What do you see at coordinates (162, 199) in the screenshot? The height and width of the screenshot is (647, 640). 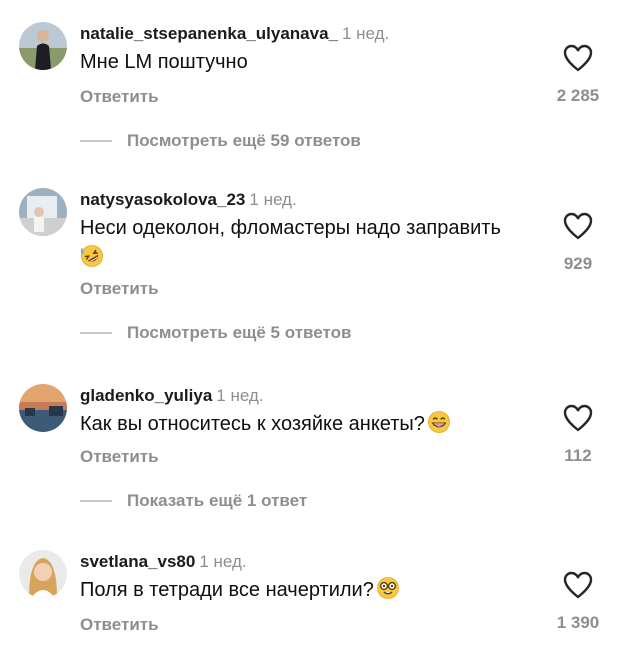 I see `username: natysyasokolova_23` at bounding box center [162, 199].